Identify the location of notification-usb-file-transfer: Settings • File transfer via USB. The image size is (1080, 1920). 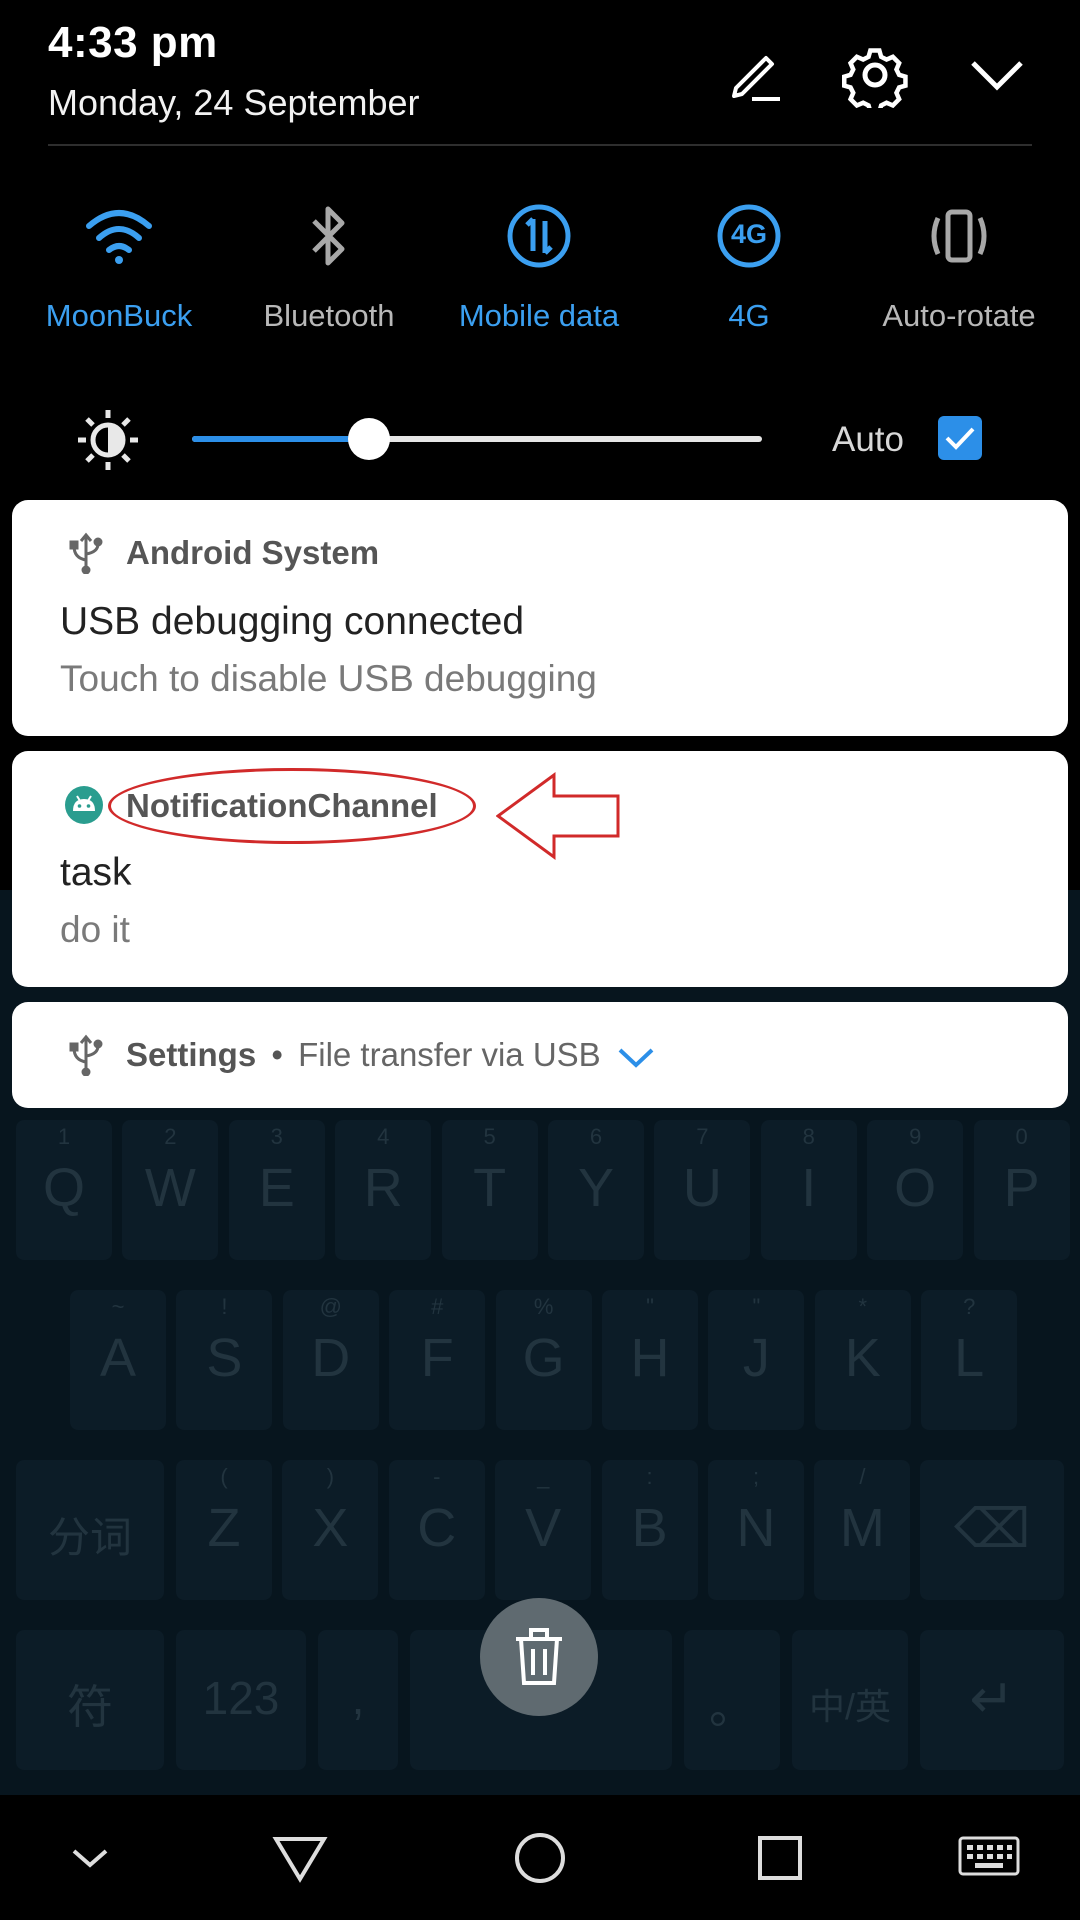
(540, 1055).